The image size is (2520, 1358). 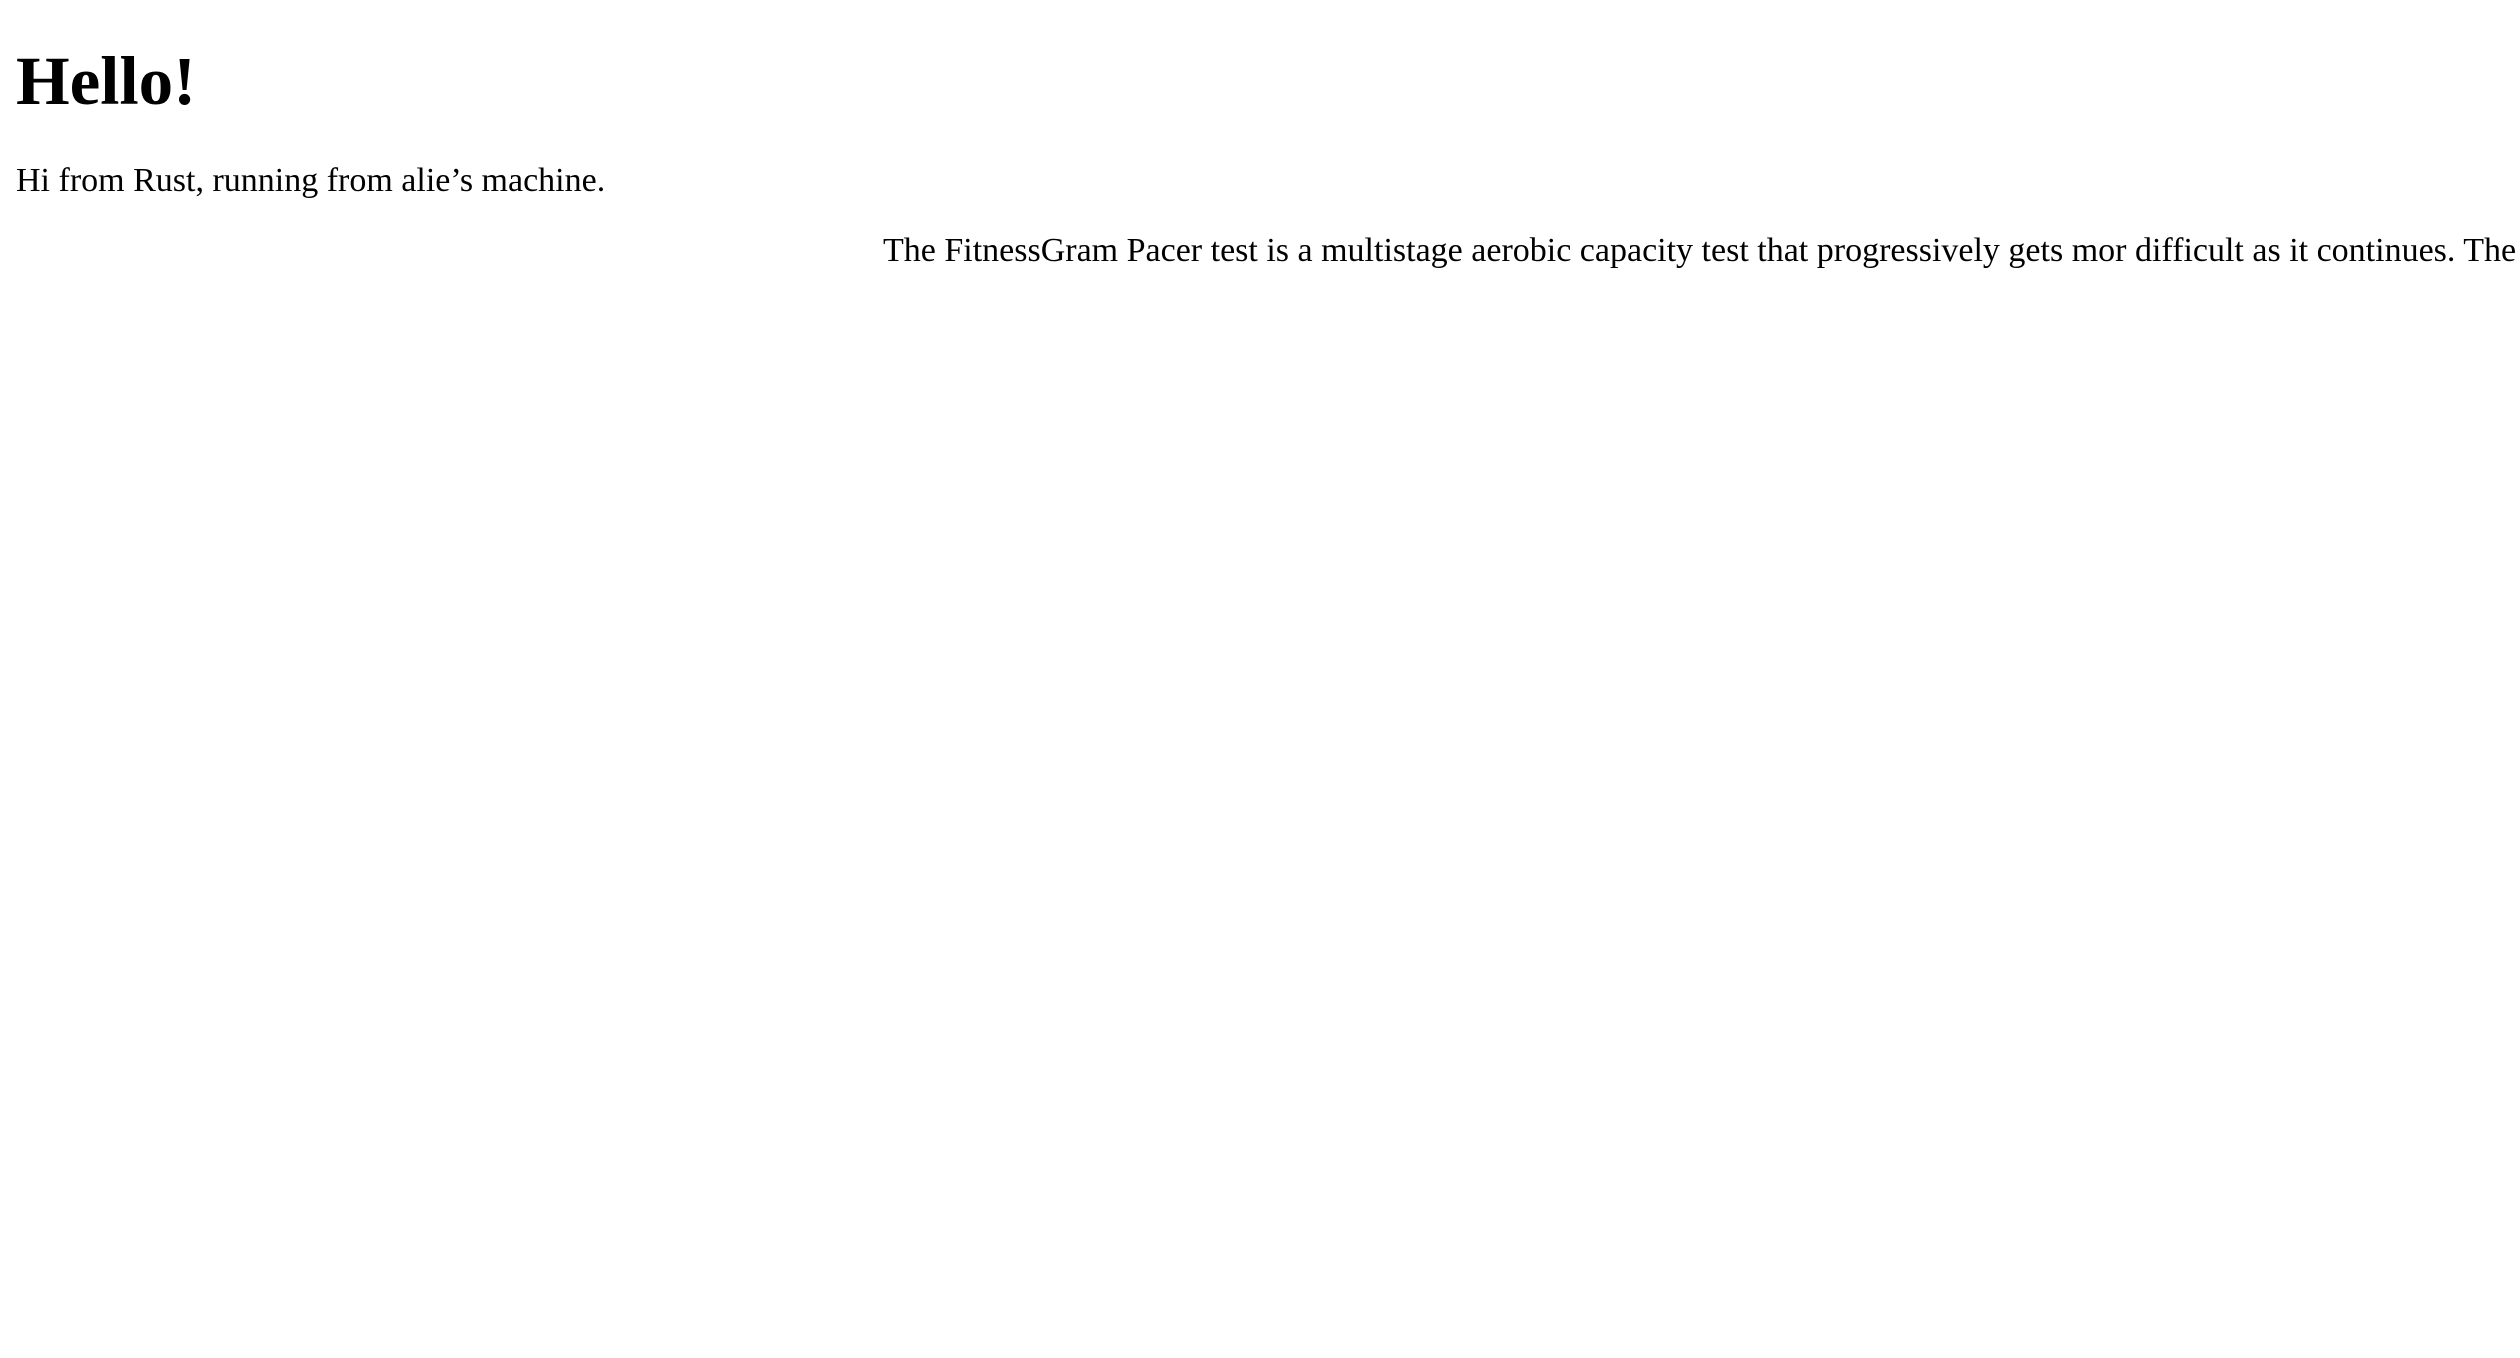 What do you see at coordinates (106, 81) in the screenshot?
I see `page-heading: Hello!` at bounding box center [106, 81].